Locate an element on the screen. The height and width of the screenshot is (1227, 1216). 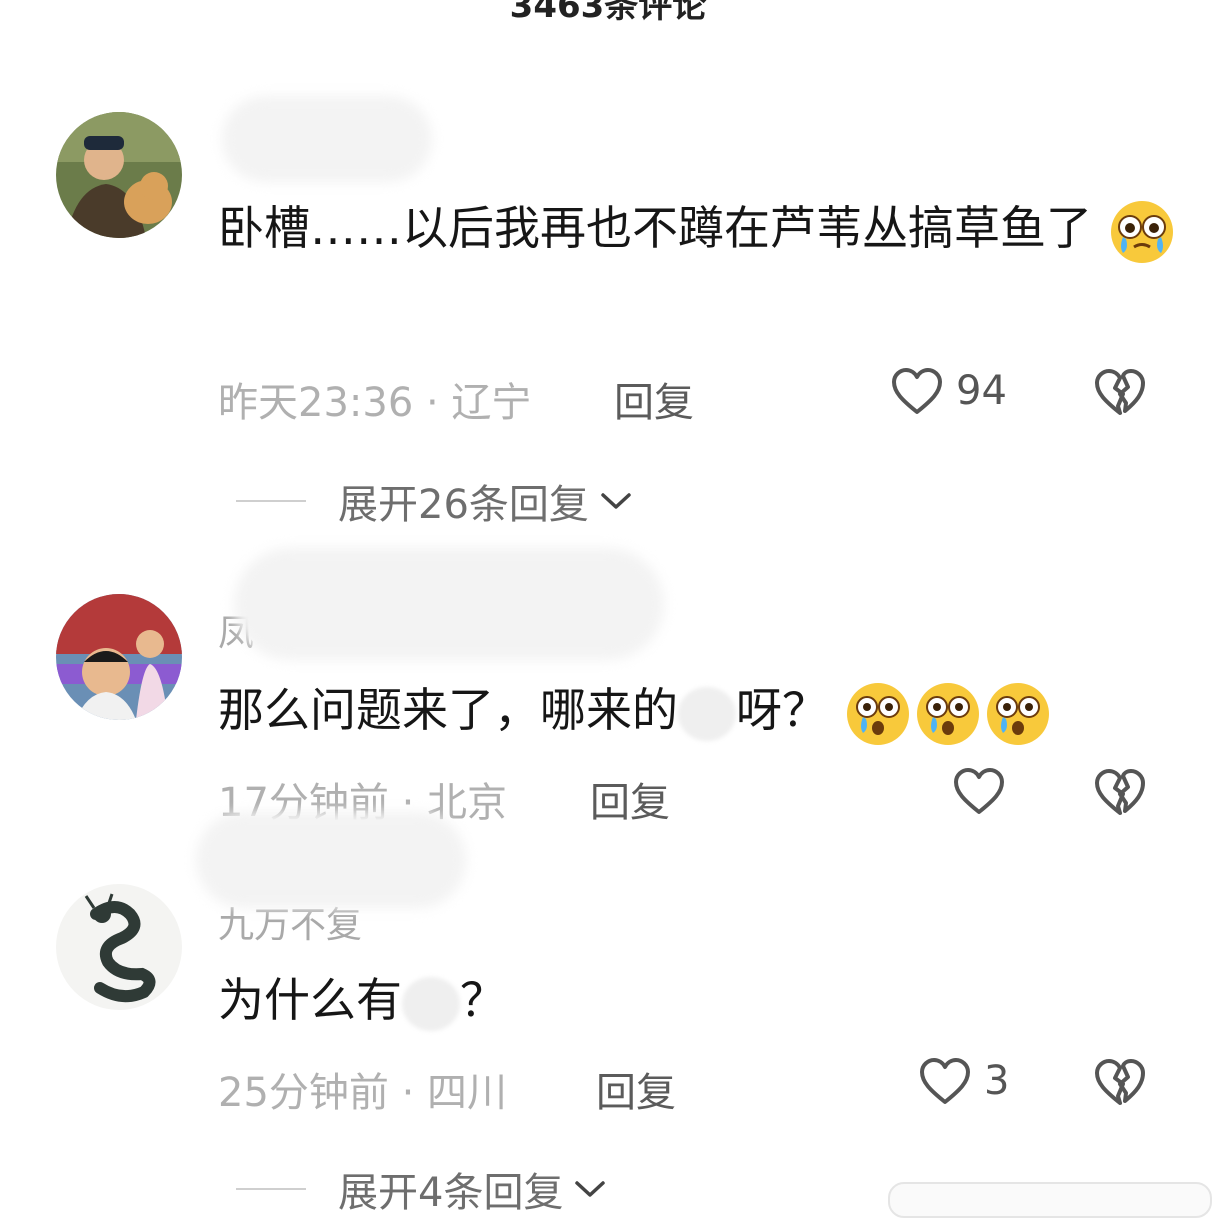
like-count: 94 is located at coordinates (981, 391).